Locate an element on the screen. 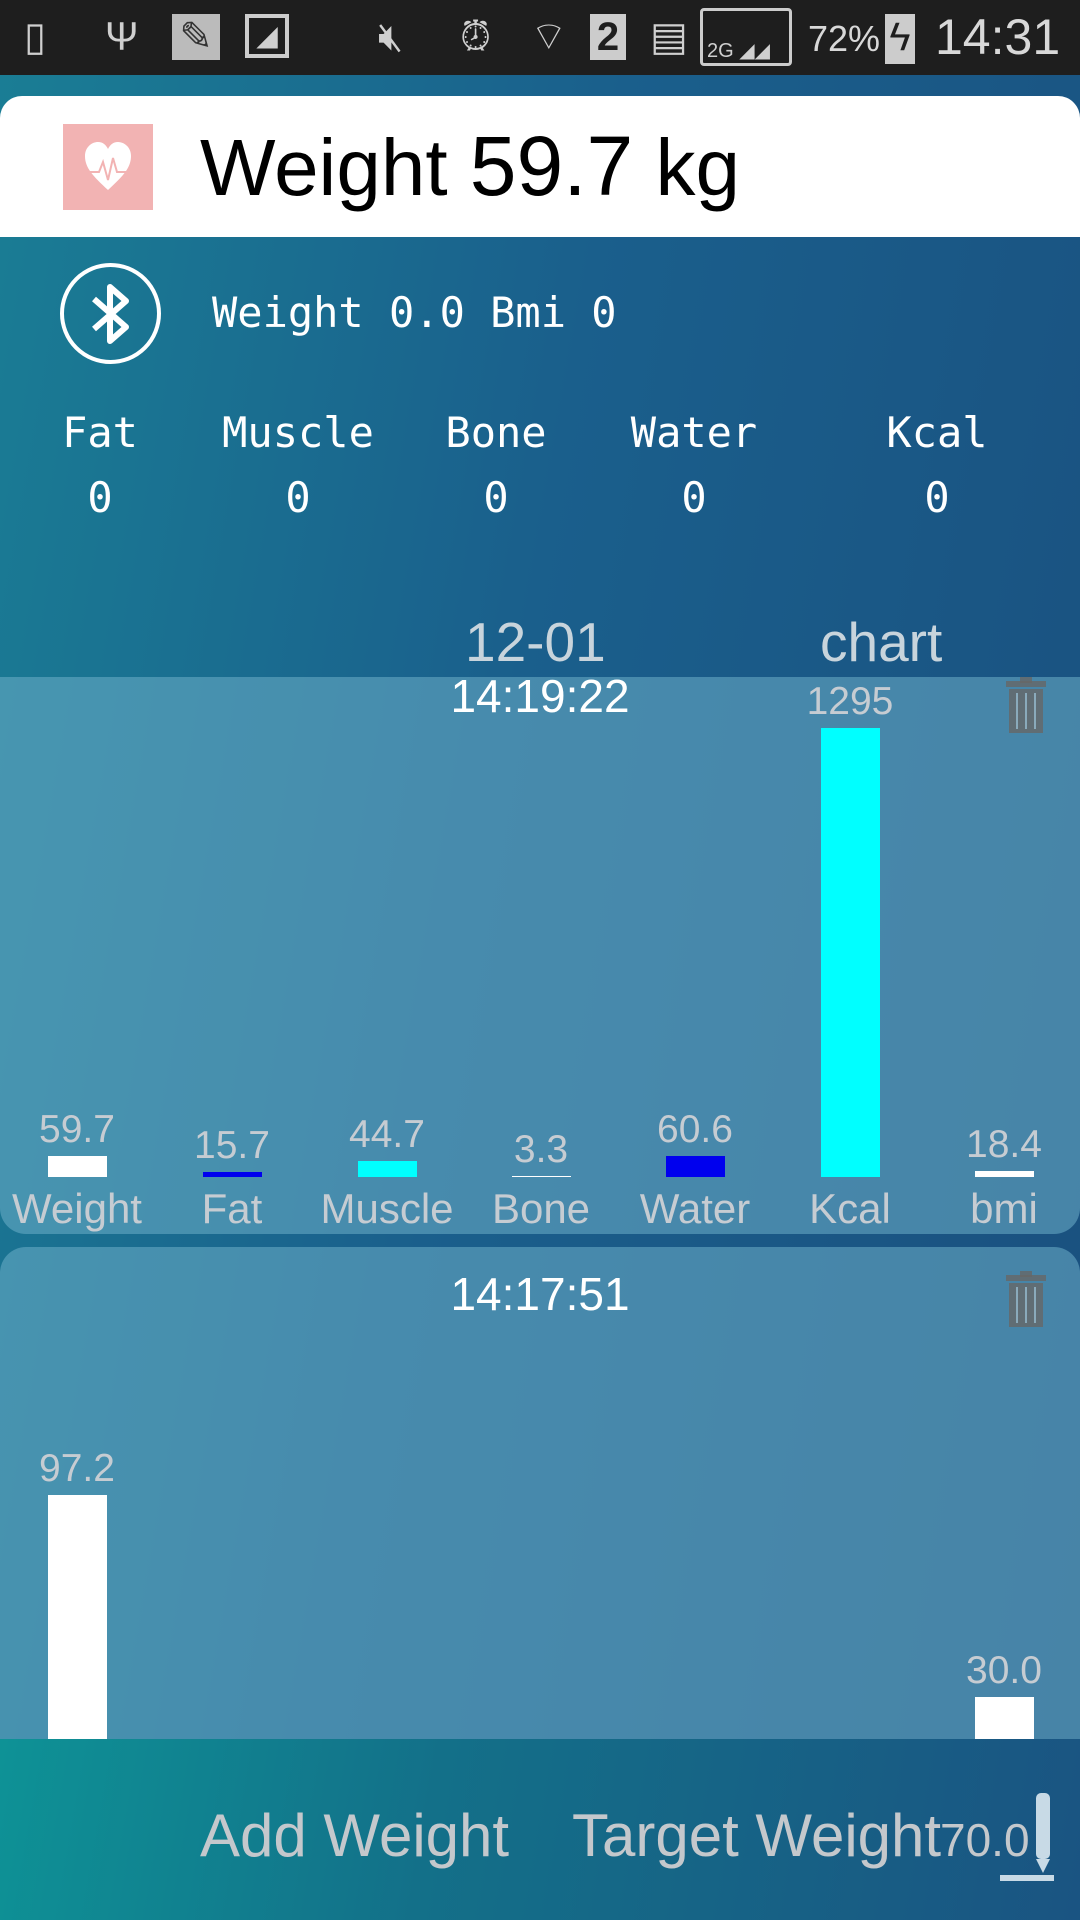 Image resolution: width=1080 pixels, height=1920 pixels. bar-label-water: Water is located at coordinates (695, 1208).